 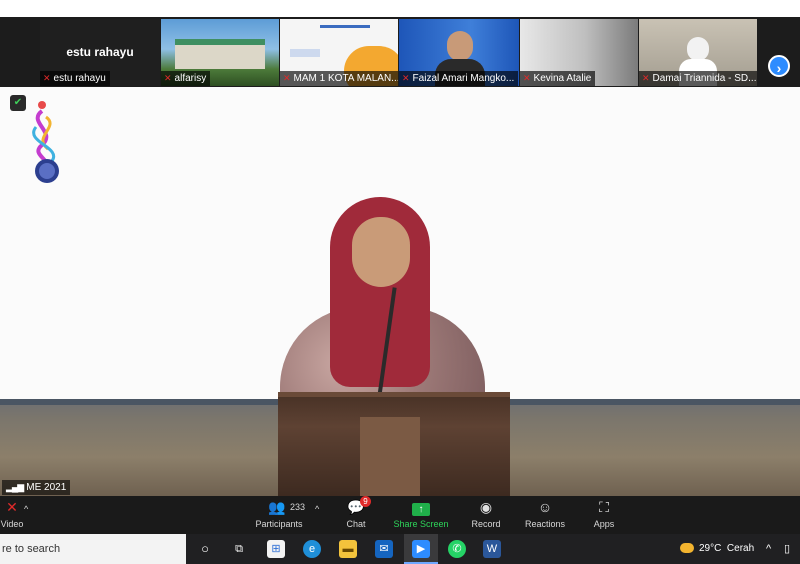 What do you see at coordinates (298, 507) in the screenshot?
I see `participants-count: 233` at bounding box center [298, 507].